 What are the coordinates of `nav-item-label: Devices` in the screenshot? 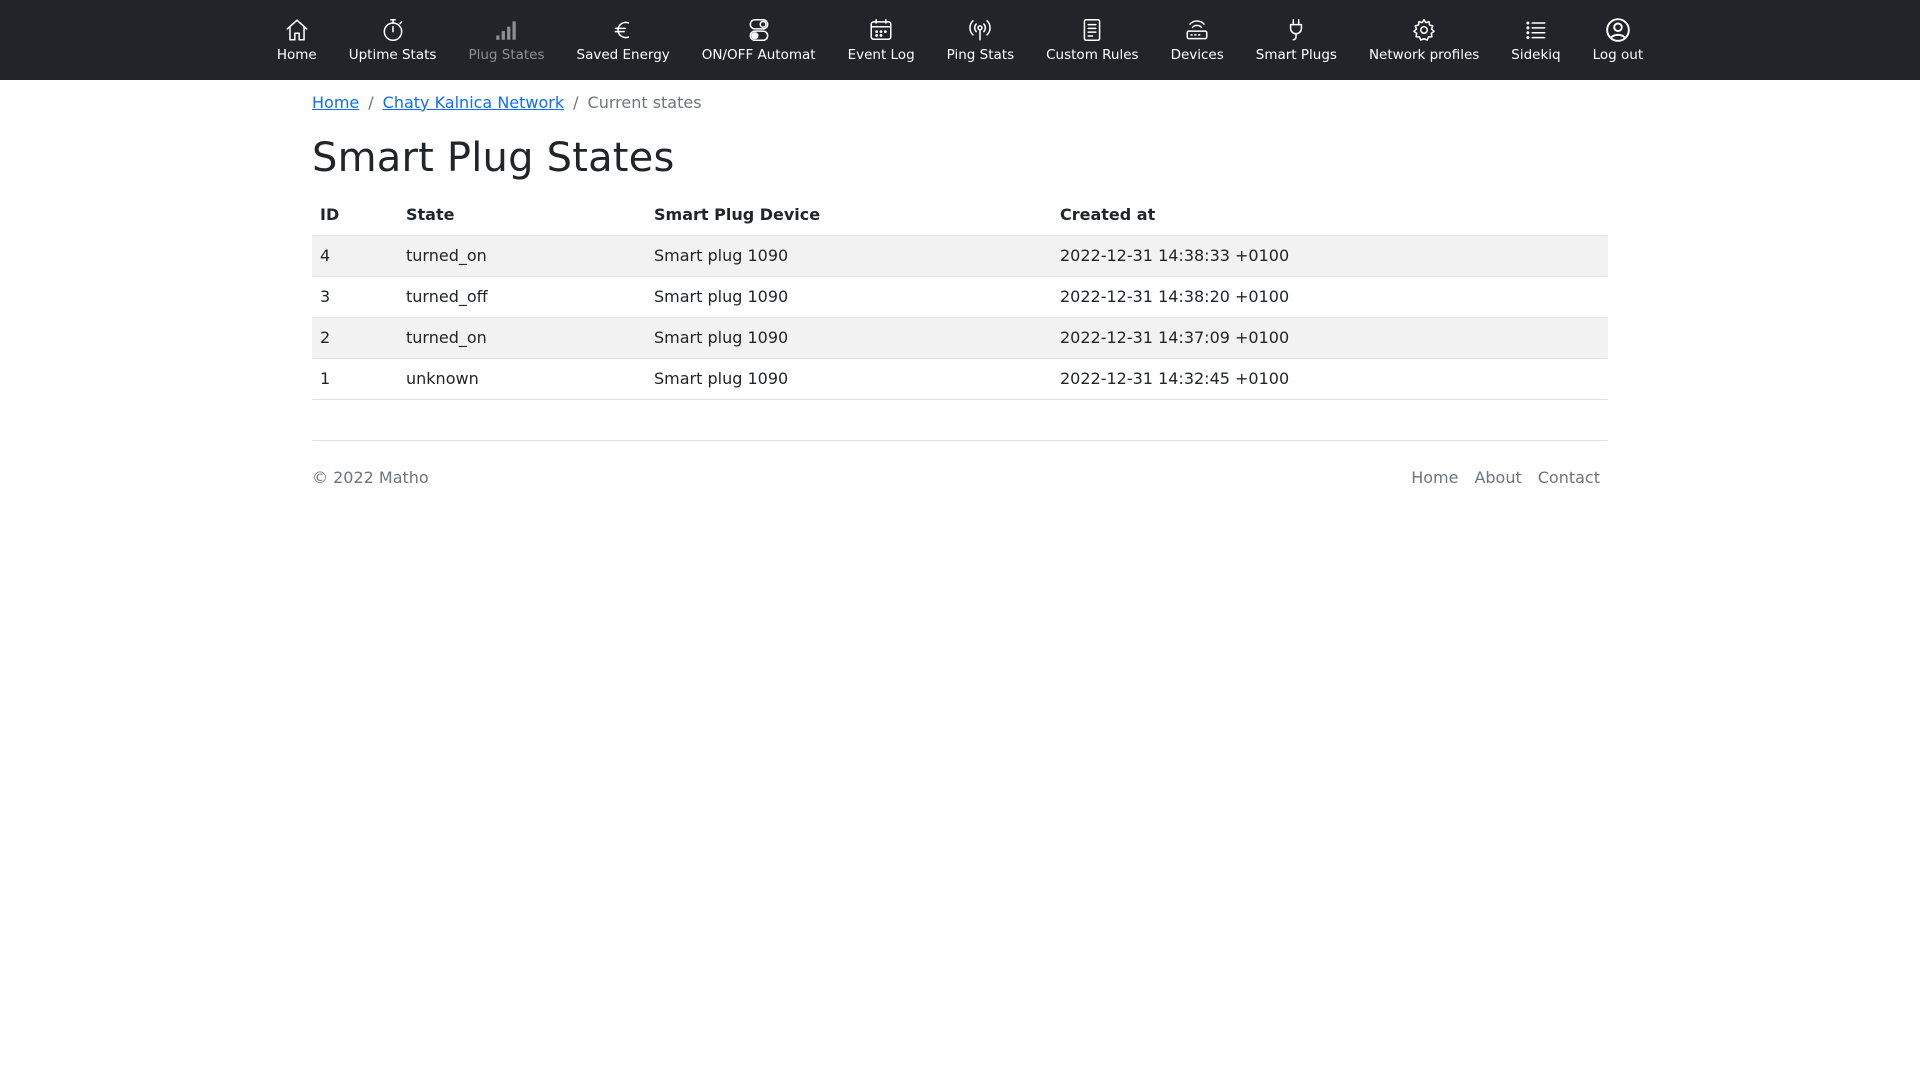 It's located at (1197, 55).